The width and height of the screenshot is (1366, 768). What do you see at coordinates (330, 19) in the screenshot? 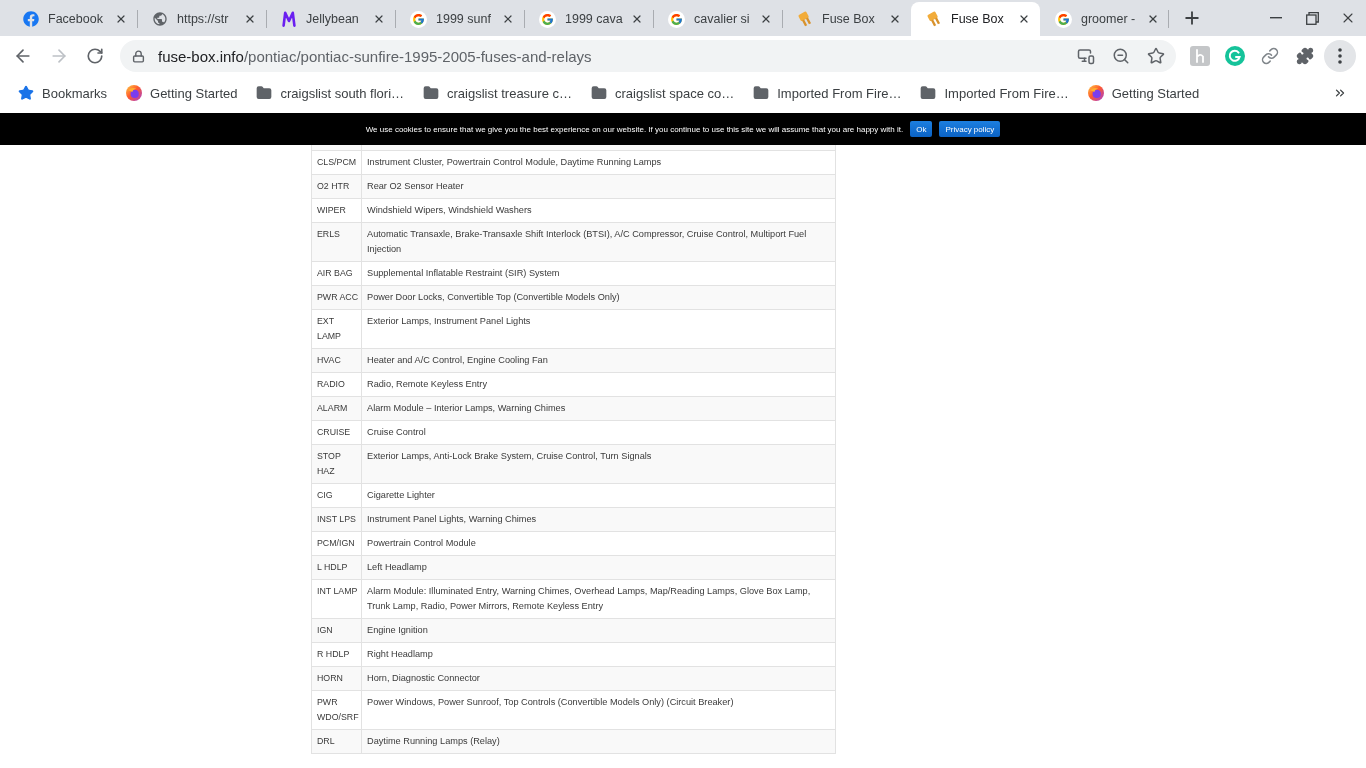
I see `browser-tab: Jellybean` at bounding box center [330, 19].